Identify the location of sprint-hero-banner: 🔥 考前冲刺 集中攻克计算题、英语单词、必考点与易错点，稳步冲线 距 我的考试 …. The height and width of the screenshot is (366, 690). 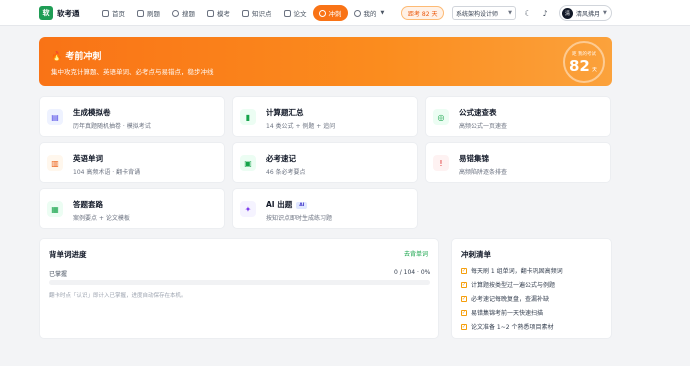
(325, 61).